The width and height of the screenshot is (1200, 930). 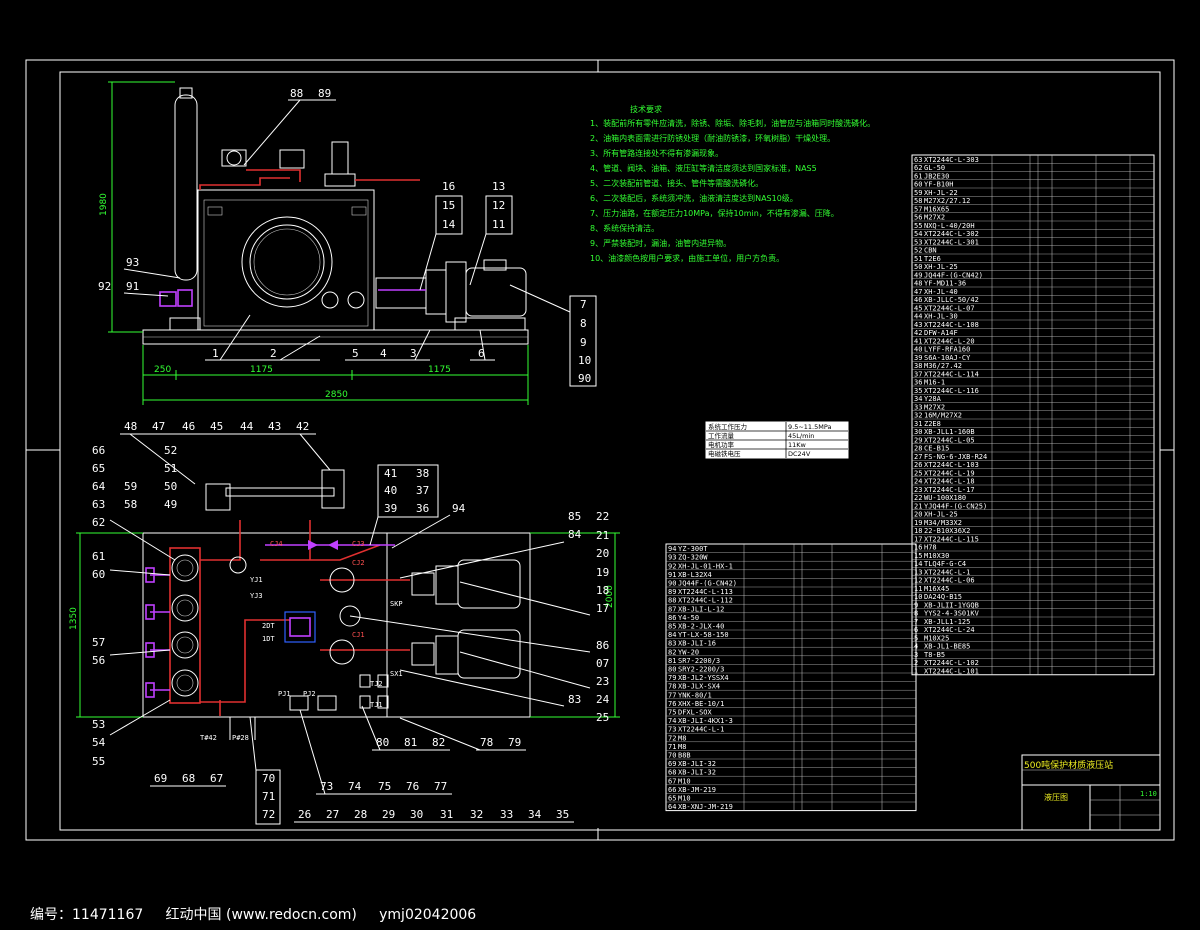 I want to click on balloon-91: 91, so click(x=132, y=286).